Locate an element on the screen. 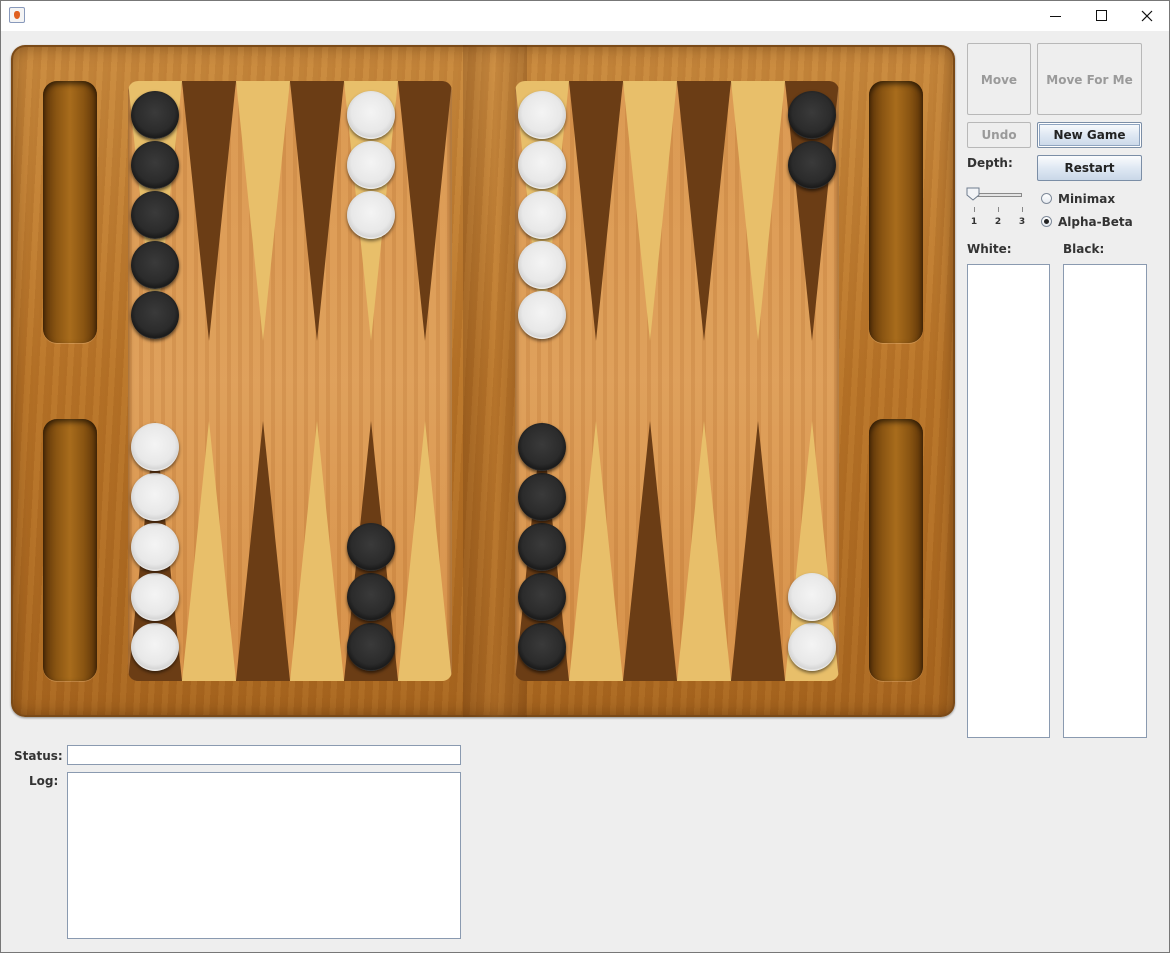  bear-off-tray-top-left is located at coordinates (70, 212).